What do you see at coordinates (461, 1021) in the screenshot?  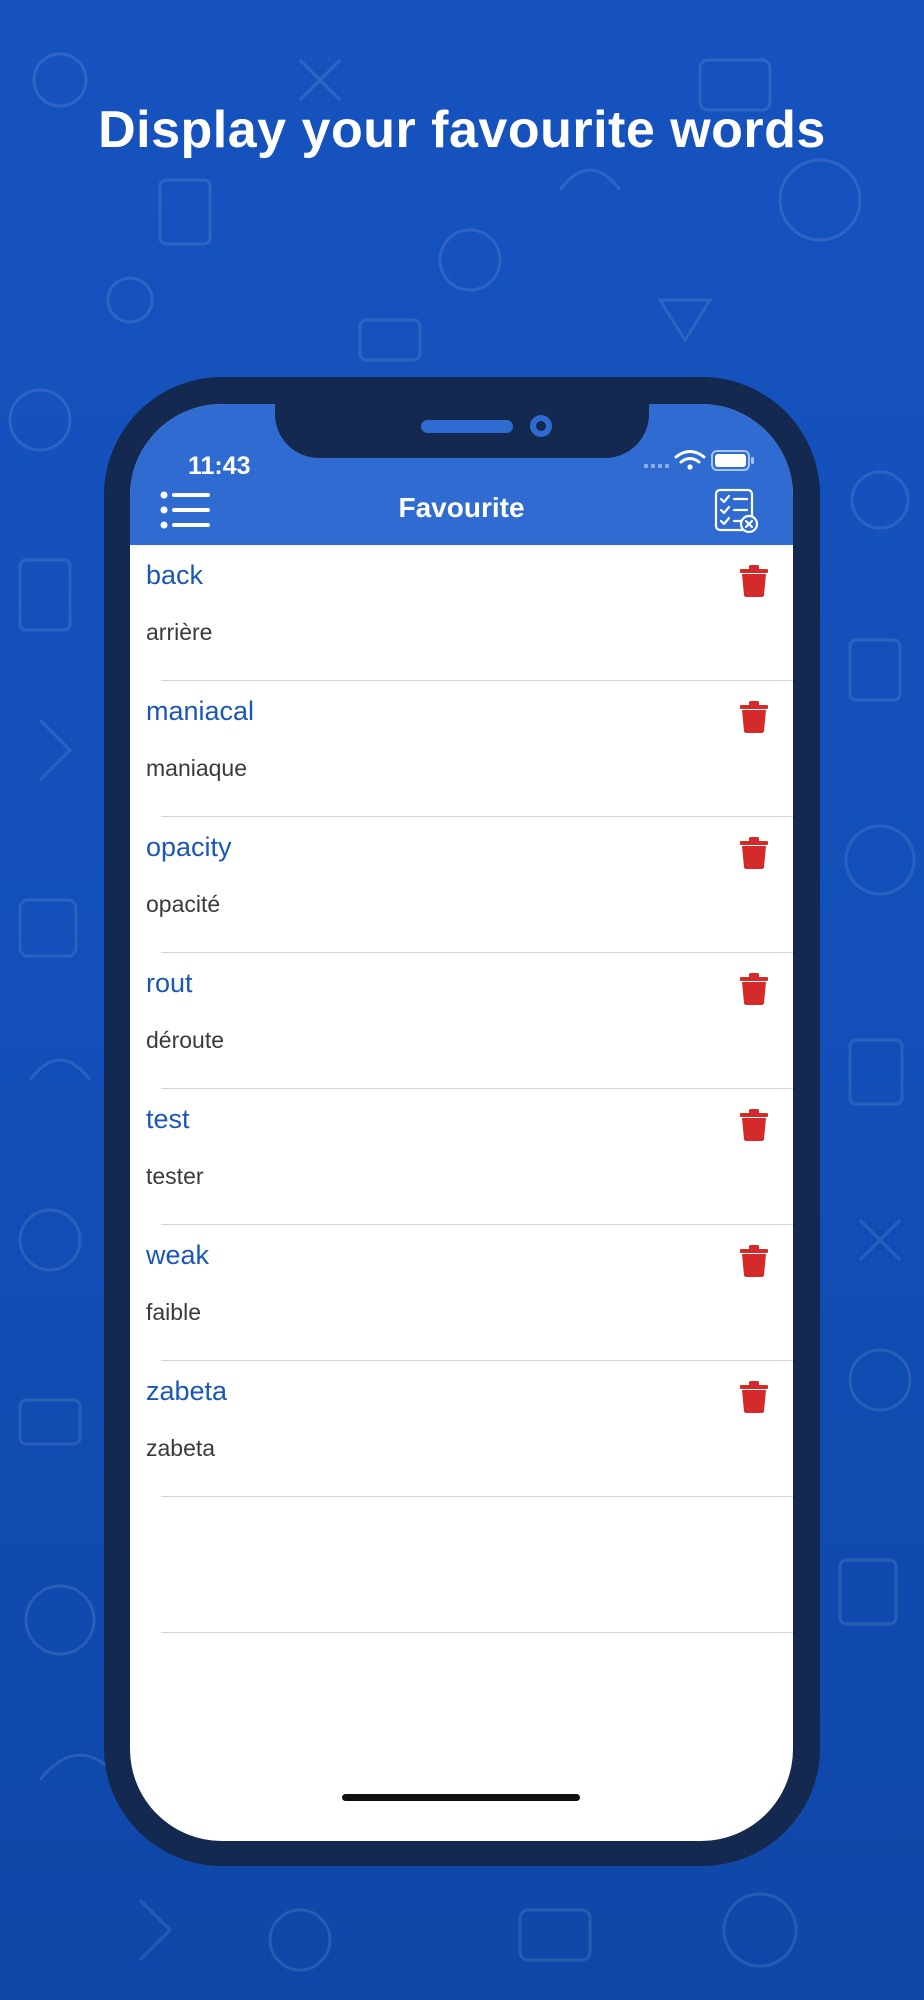 I see `list-item: rout déroute` at bounding box center [461, 1021].